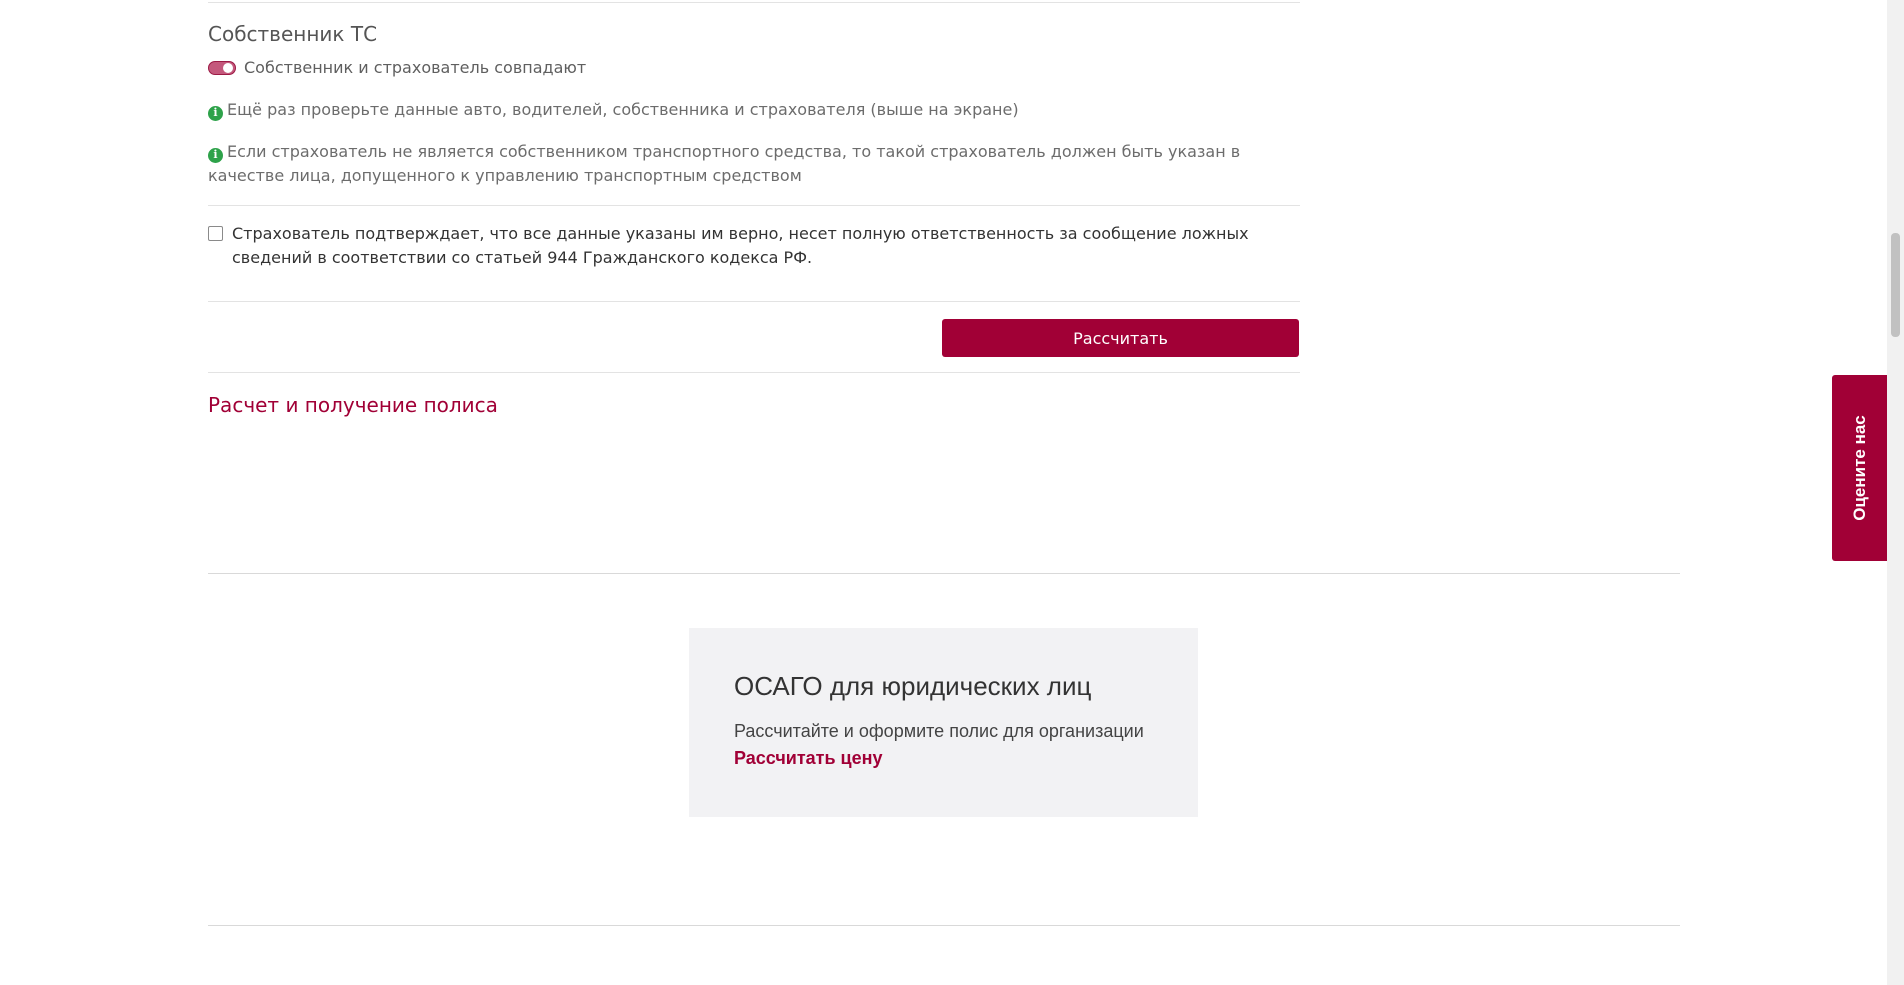 This screenshot has width=1904, height=985. I want to click on calculate-price-link: Рассчитать цену, so click(808, 758).